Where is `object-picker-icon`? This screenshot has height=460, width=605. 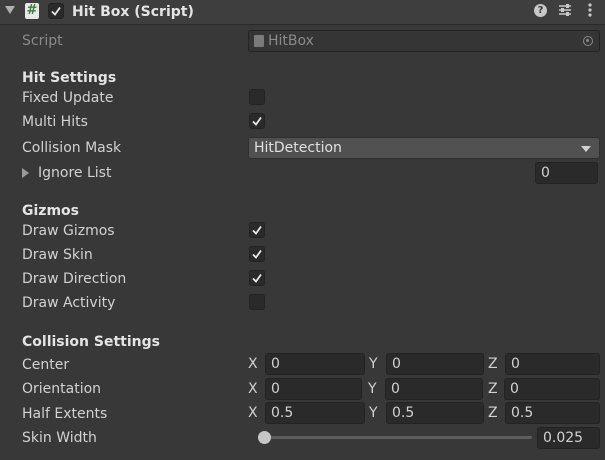 object-picker-icon is located at coordinates (588, 41).